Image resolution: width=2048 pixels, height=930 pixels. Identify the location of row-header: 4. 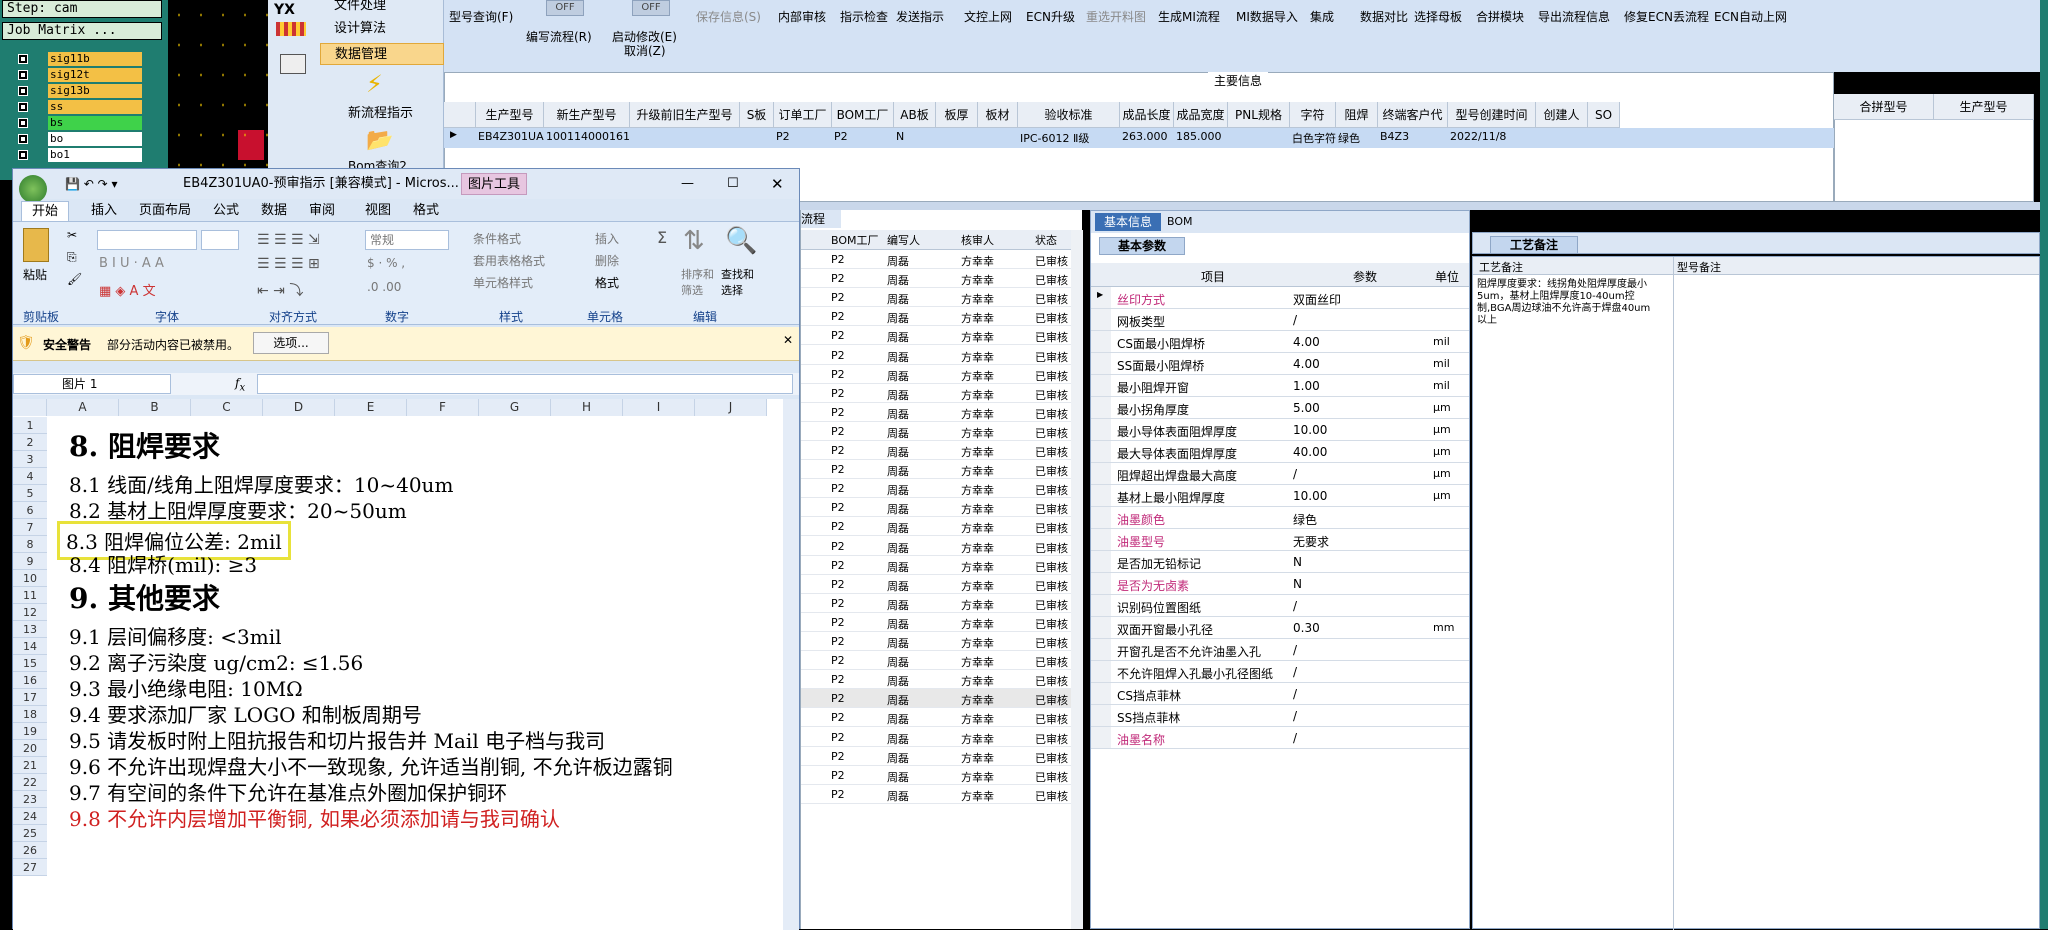
(30, 476).